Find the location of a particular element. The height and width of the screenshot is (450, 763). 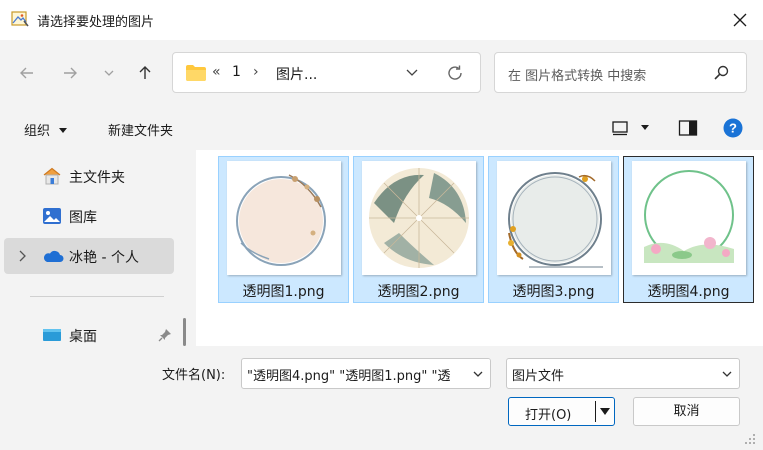

organize-menu: 组织 is located at coordinates (46, 129).